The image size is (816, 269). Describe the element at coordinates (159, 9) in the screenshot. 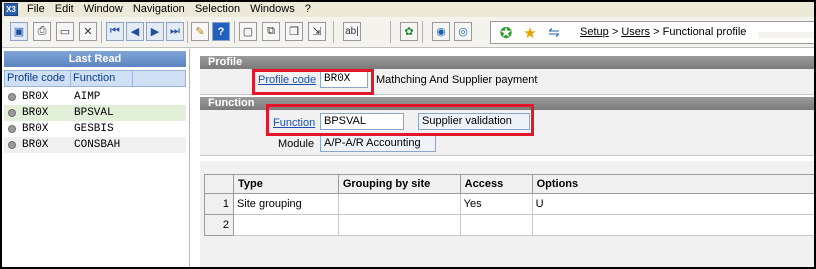

I see `menu-navigation: Navigation` at that location.